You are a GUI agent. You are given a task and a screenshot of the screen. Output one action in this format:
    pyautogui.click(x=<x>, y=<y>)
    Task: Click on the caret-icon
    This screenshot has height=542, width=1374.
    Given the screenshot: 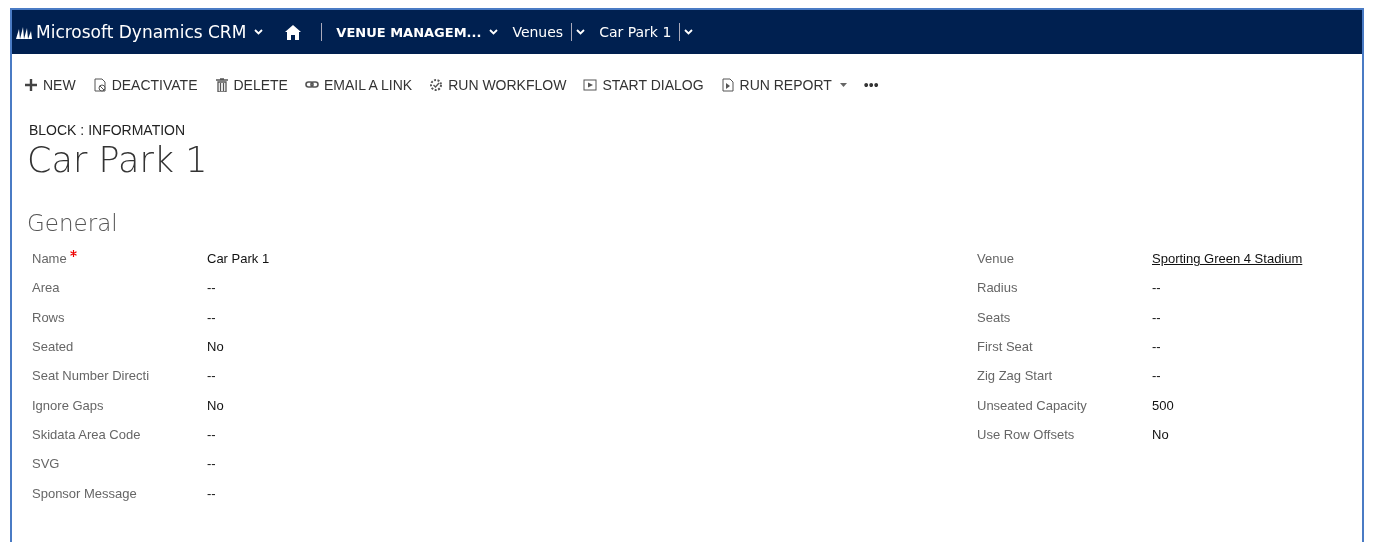 What is the action you would take?
    pyautogui.click(x=843, y=85)
    